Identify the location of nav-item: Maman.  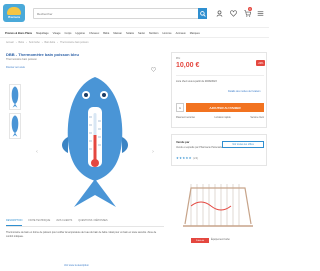
(117, 33).